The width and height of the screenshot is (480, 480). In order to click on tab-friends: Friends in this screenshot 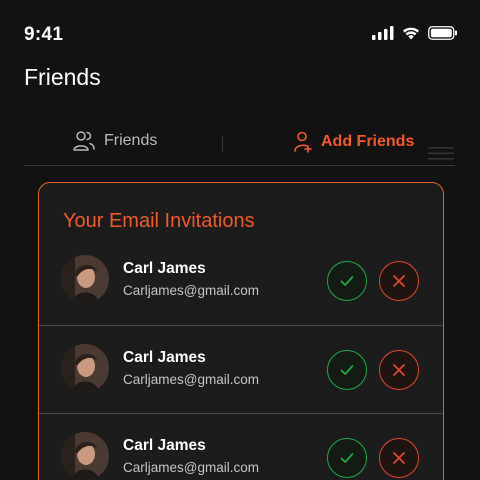, I will do `click(114, 141)`.